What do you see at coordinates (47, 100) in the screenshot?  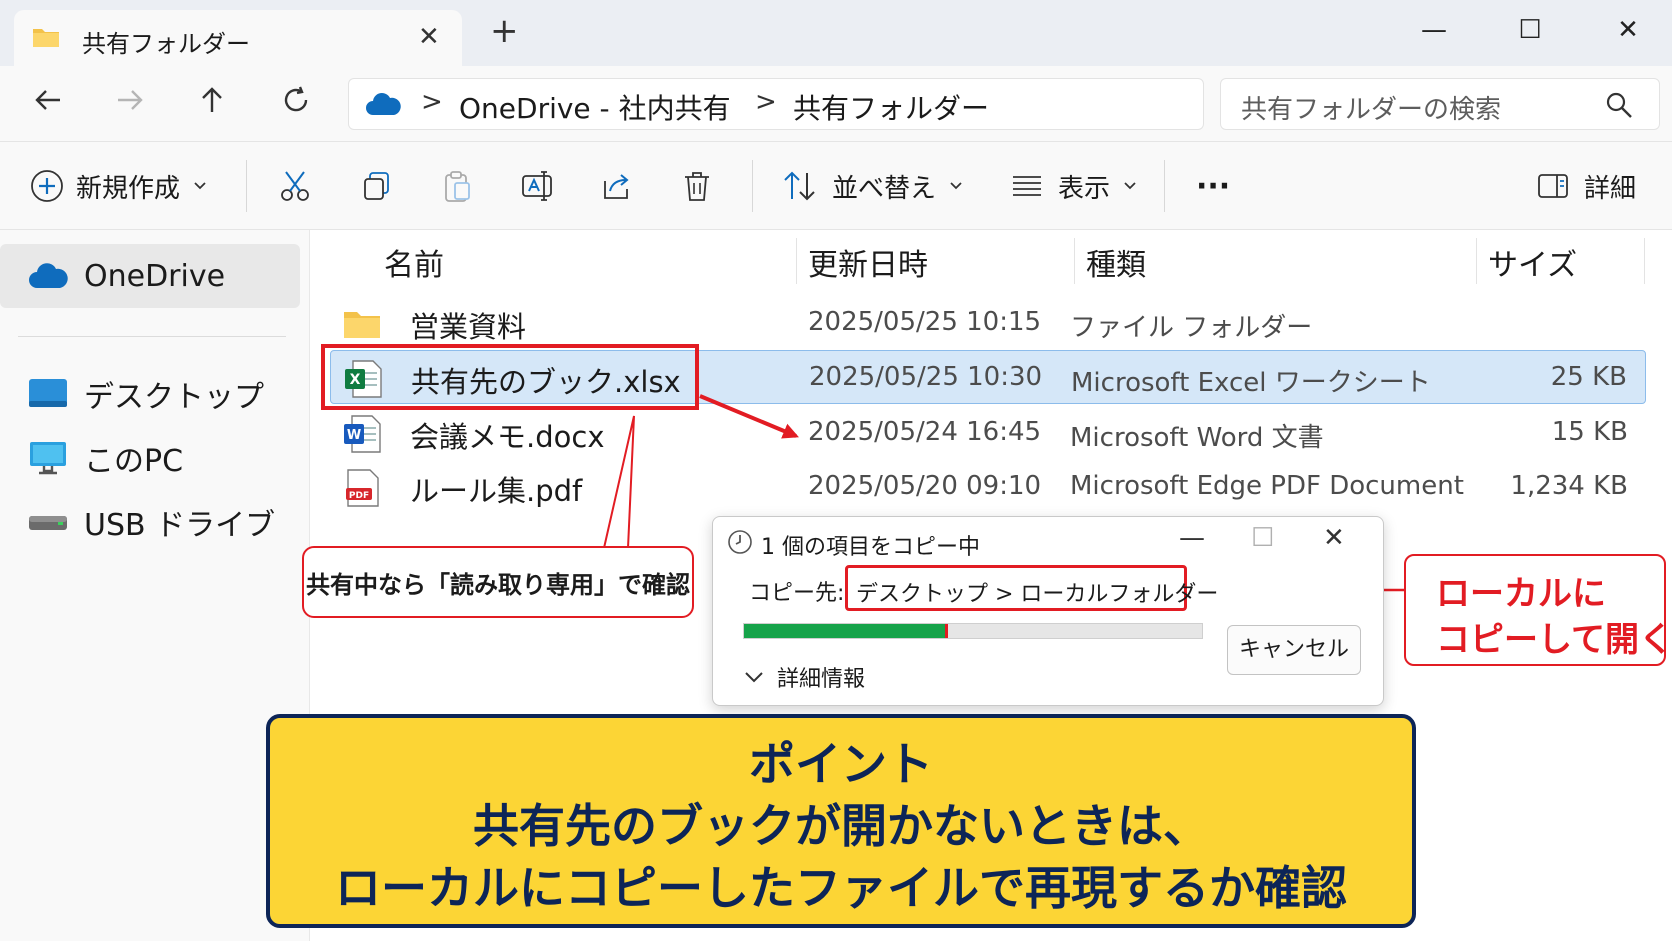 I see `back-arrow-icon` at bounding box center [47, 100].